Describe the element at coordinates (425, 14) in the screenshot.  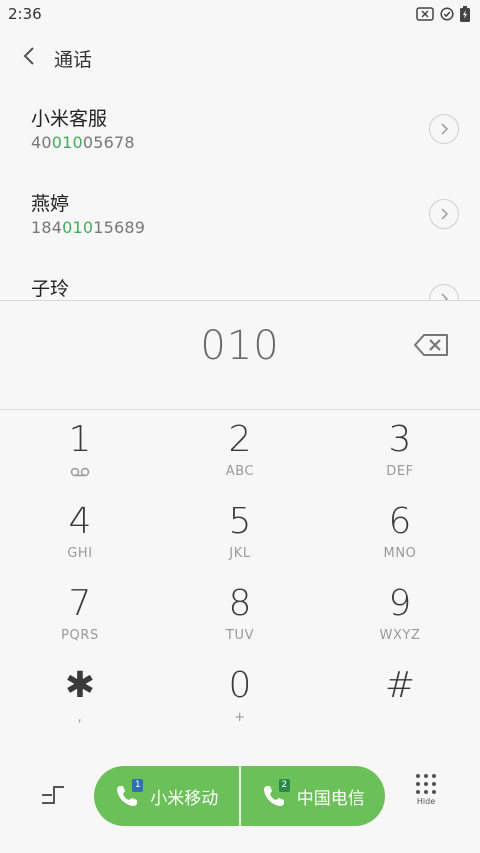
I see `sim-off-icon` at that location.